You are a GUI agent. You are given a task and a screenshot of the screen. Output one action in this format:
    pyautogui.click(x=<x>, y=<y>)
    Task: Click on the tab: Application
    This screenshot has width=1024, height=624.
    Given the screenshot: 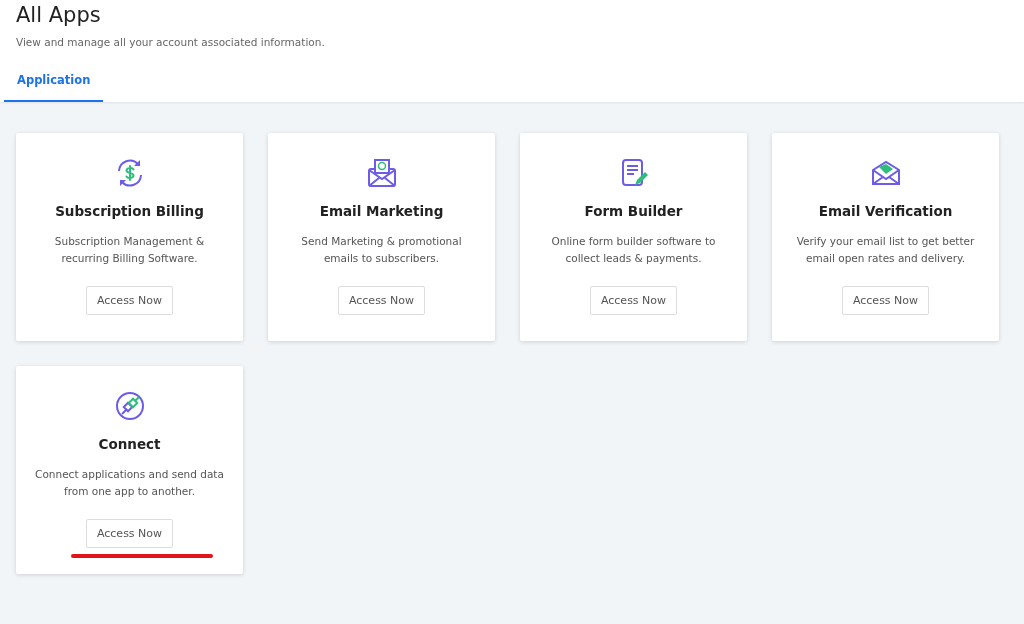 What is the action you would take?
    pyautogui.click(x=54, y=84)
    